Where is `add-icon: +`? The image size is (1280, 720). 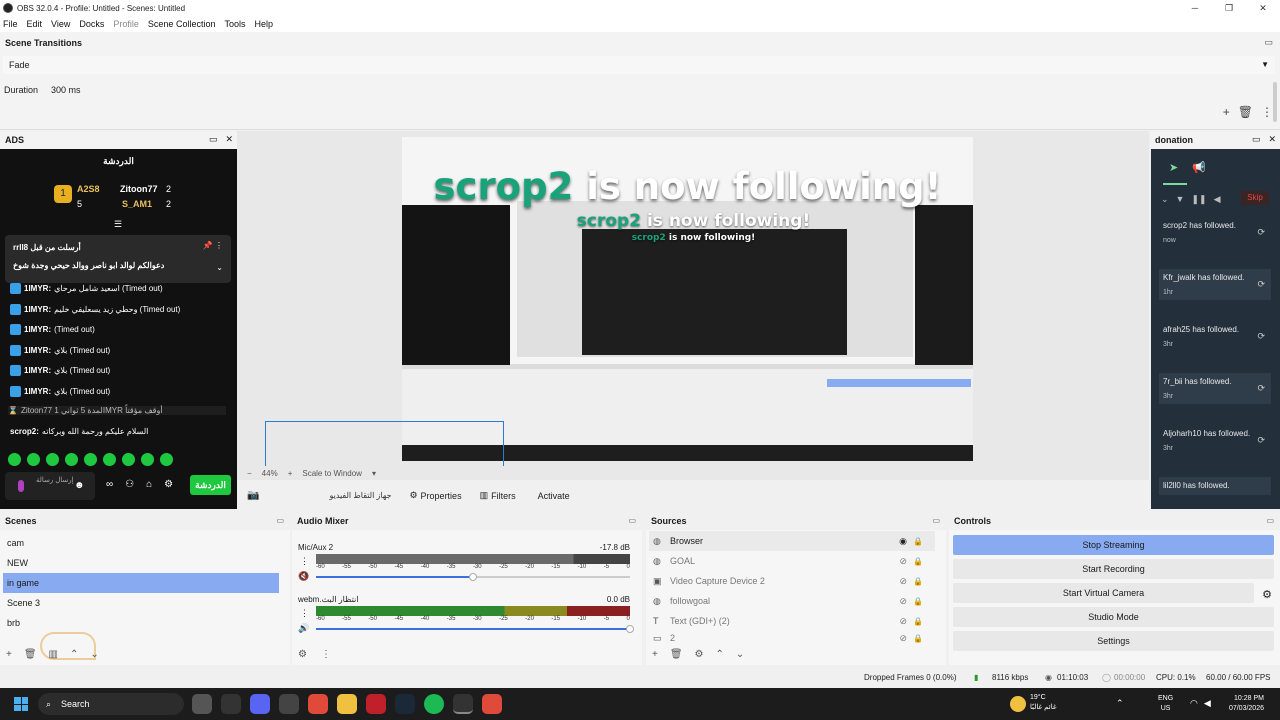
add-icon: + is located at coordinates (9, 654).